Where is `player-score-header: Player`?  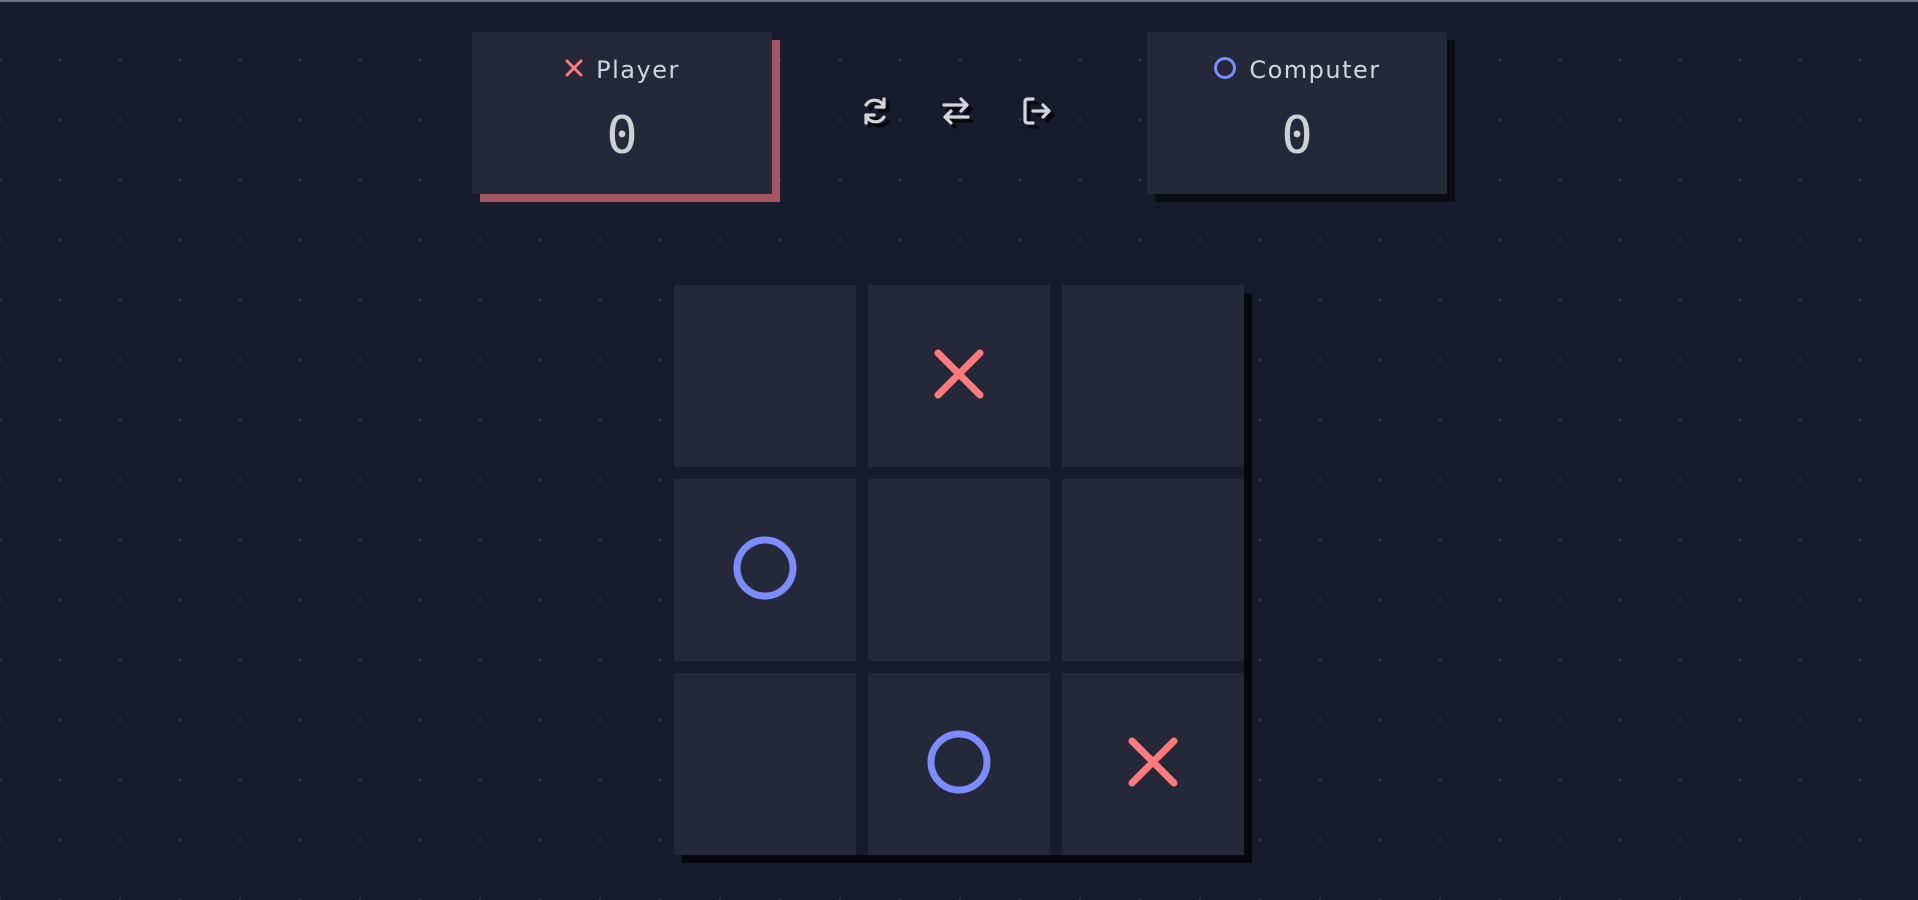 player-score-header: Player is located at coordinates (622, 70).